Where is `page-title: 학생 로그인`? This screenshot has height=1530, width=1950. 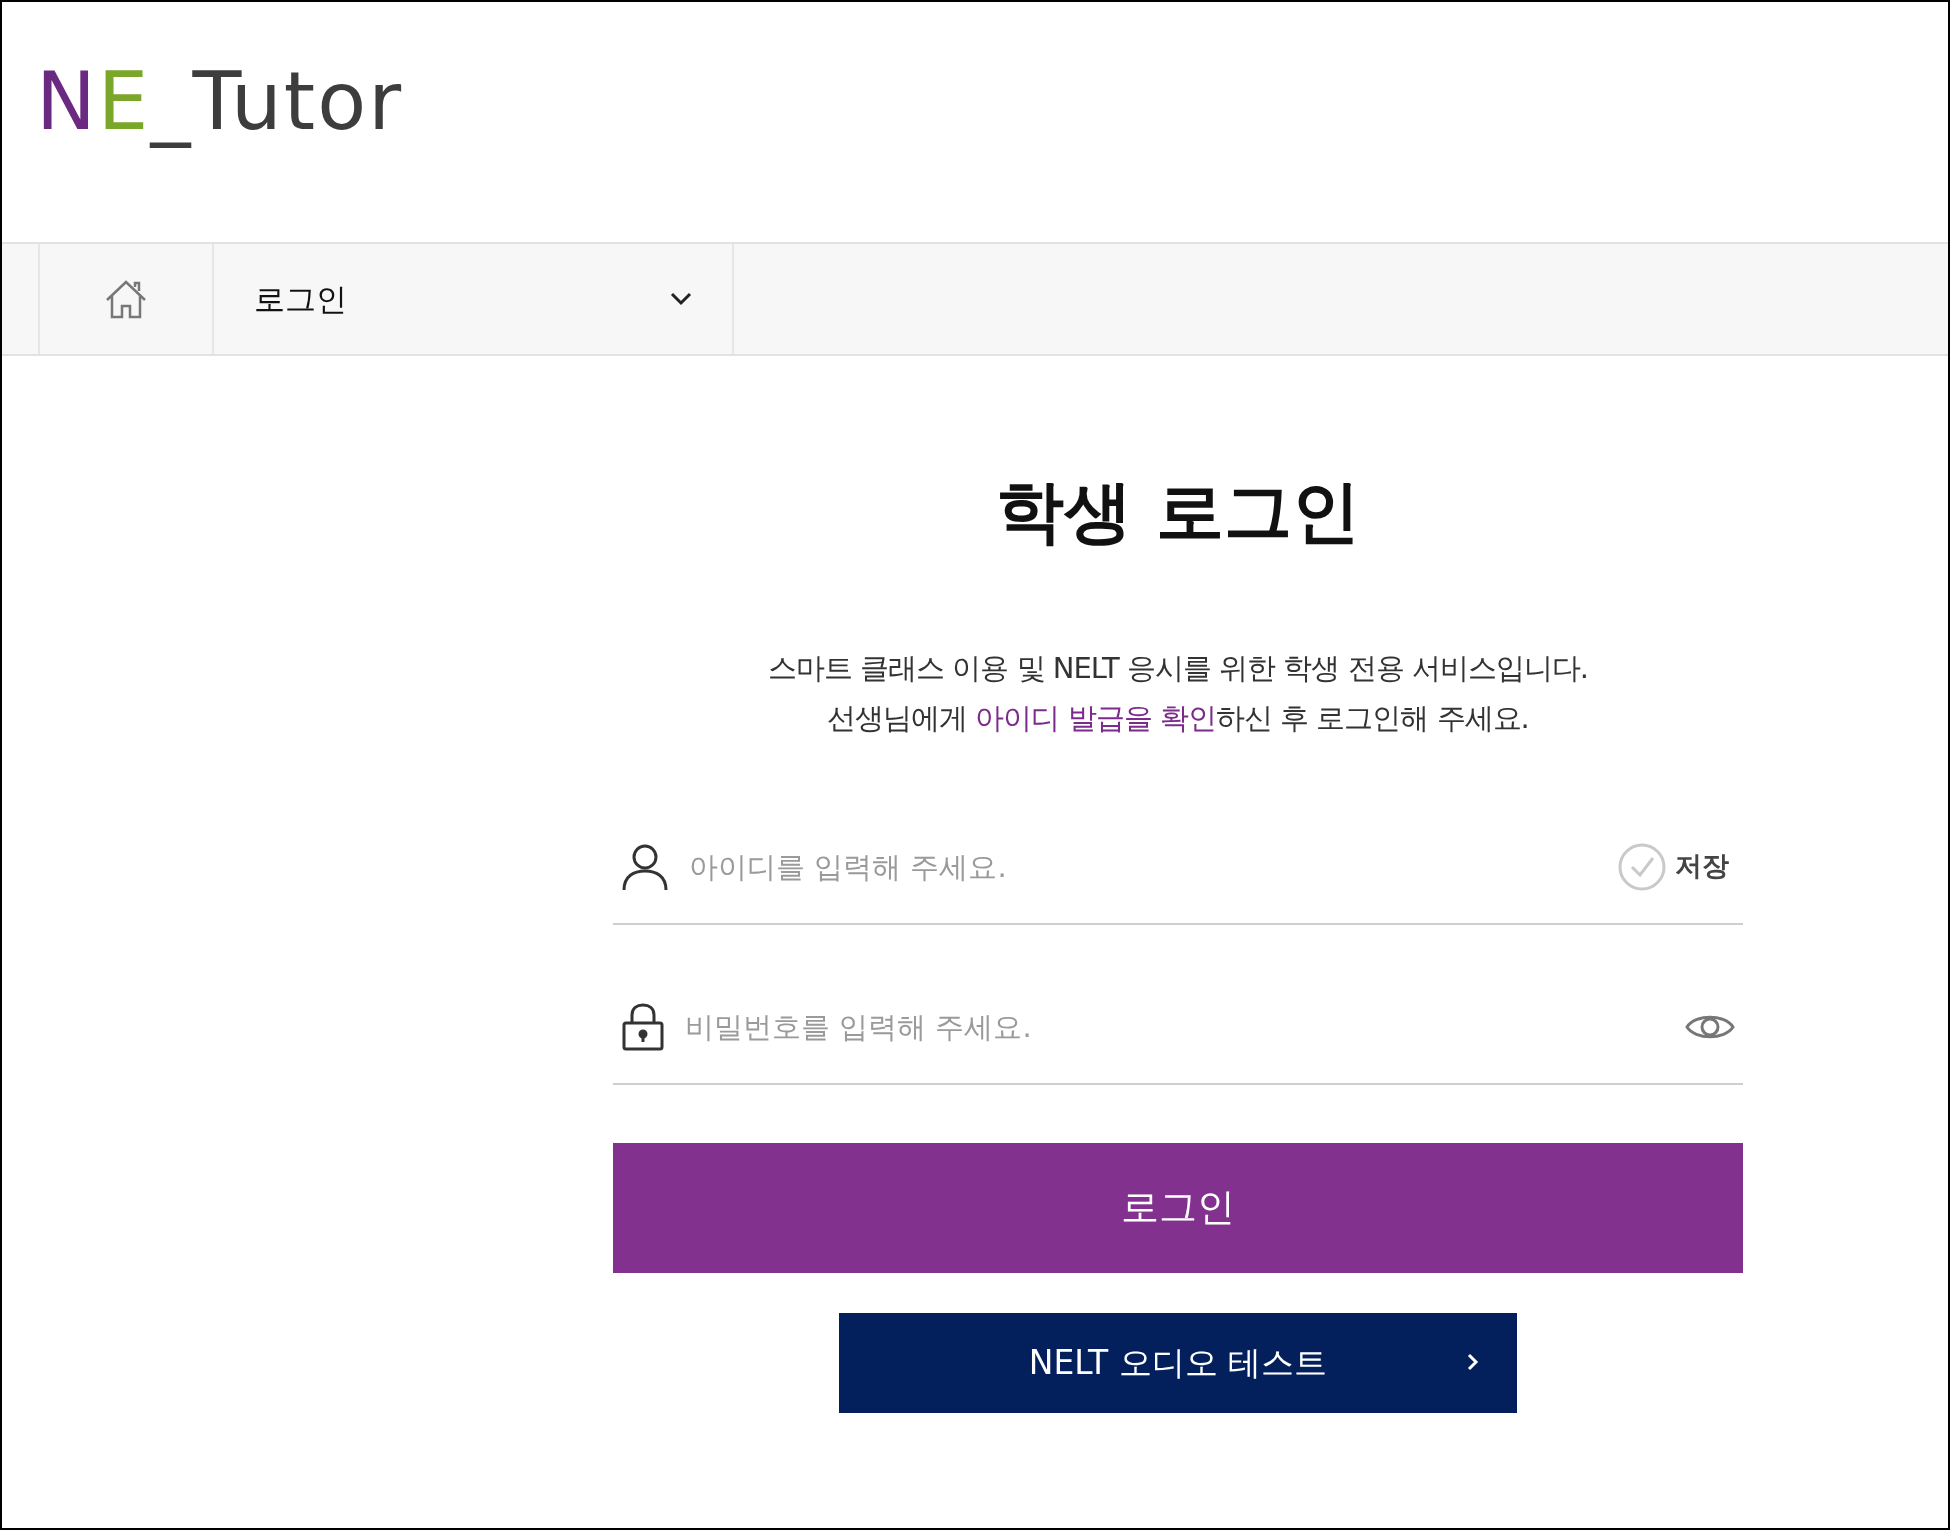
page-title: 학생 로그인 is located at coordinates (1178, 512).